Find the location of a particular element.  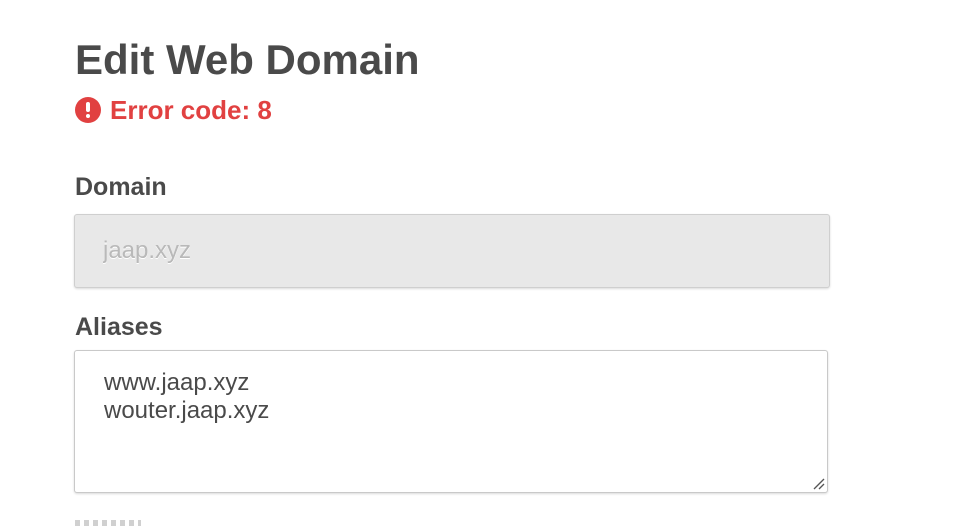

aliases-label: Aliases is located at coordinates (119, 327).